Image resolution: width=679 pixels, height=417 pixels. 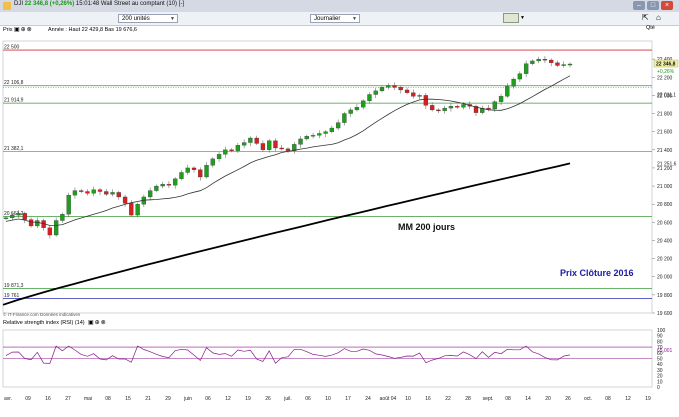 I want to click on pct-tag: +0,26%, so click(x=666, y=72).